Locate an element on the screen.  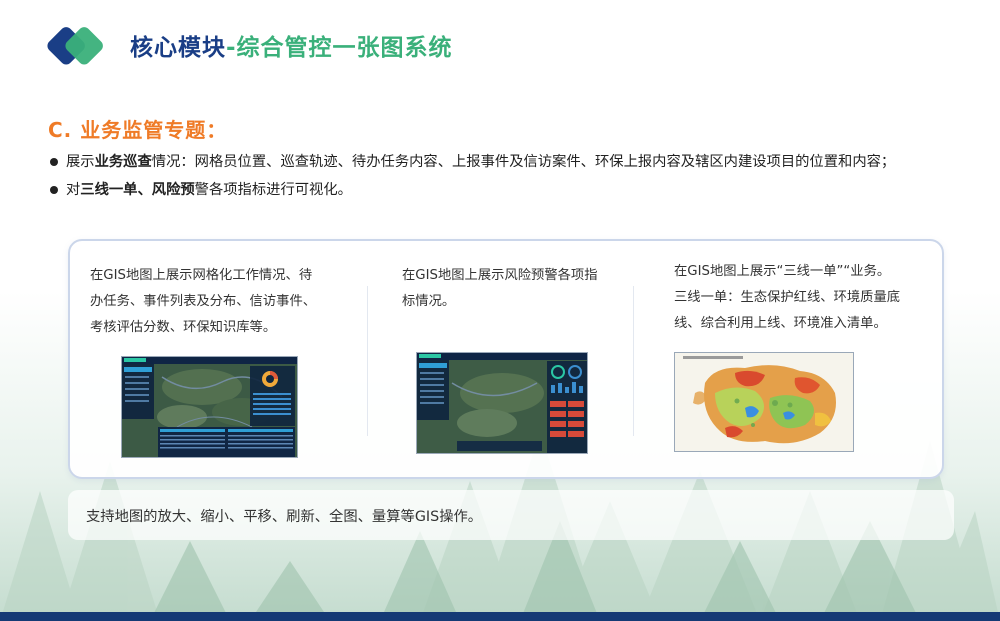
text-line: 三线一单：生态保护红线、环境质量底 is located at coordinates (787, 297).